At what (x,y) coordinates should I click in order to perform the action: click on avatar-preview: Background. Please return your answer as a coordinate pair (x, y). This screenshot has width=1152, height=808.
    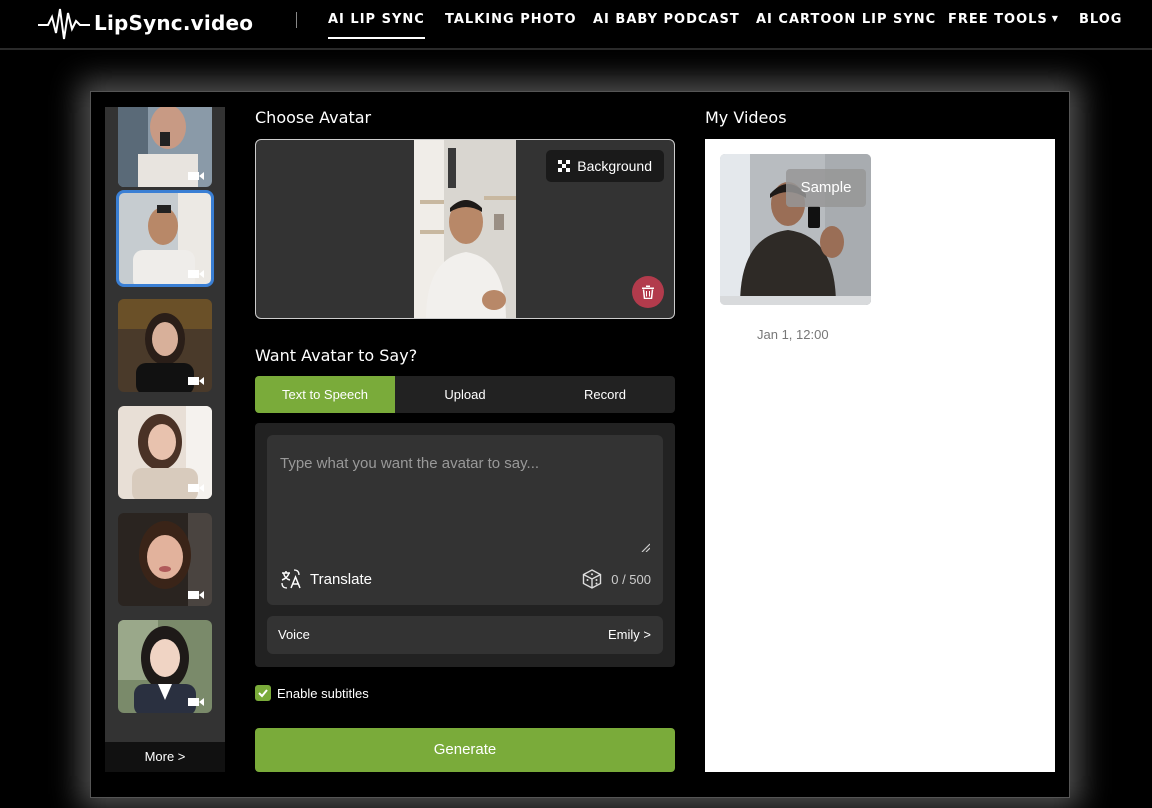
    Looking at the image, I should click on (465, 229).